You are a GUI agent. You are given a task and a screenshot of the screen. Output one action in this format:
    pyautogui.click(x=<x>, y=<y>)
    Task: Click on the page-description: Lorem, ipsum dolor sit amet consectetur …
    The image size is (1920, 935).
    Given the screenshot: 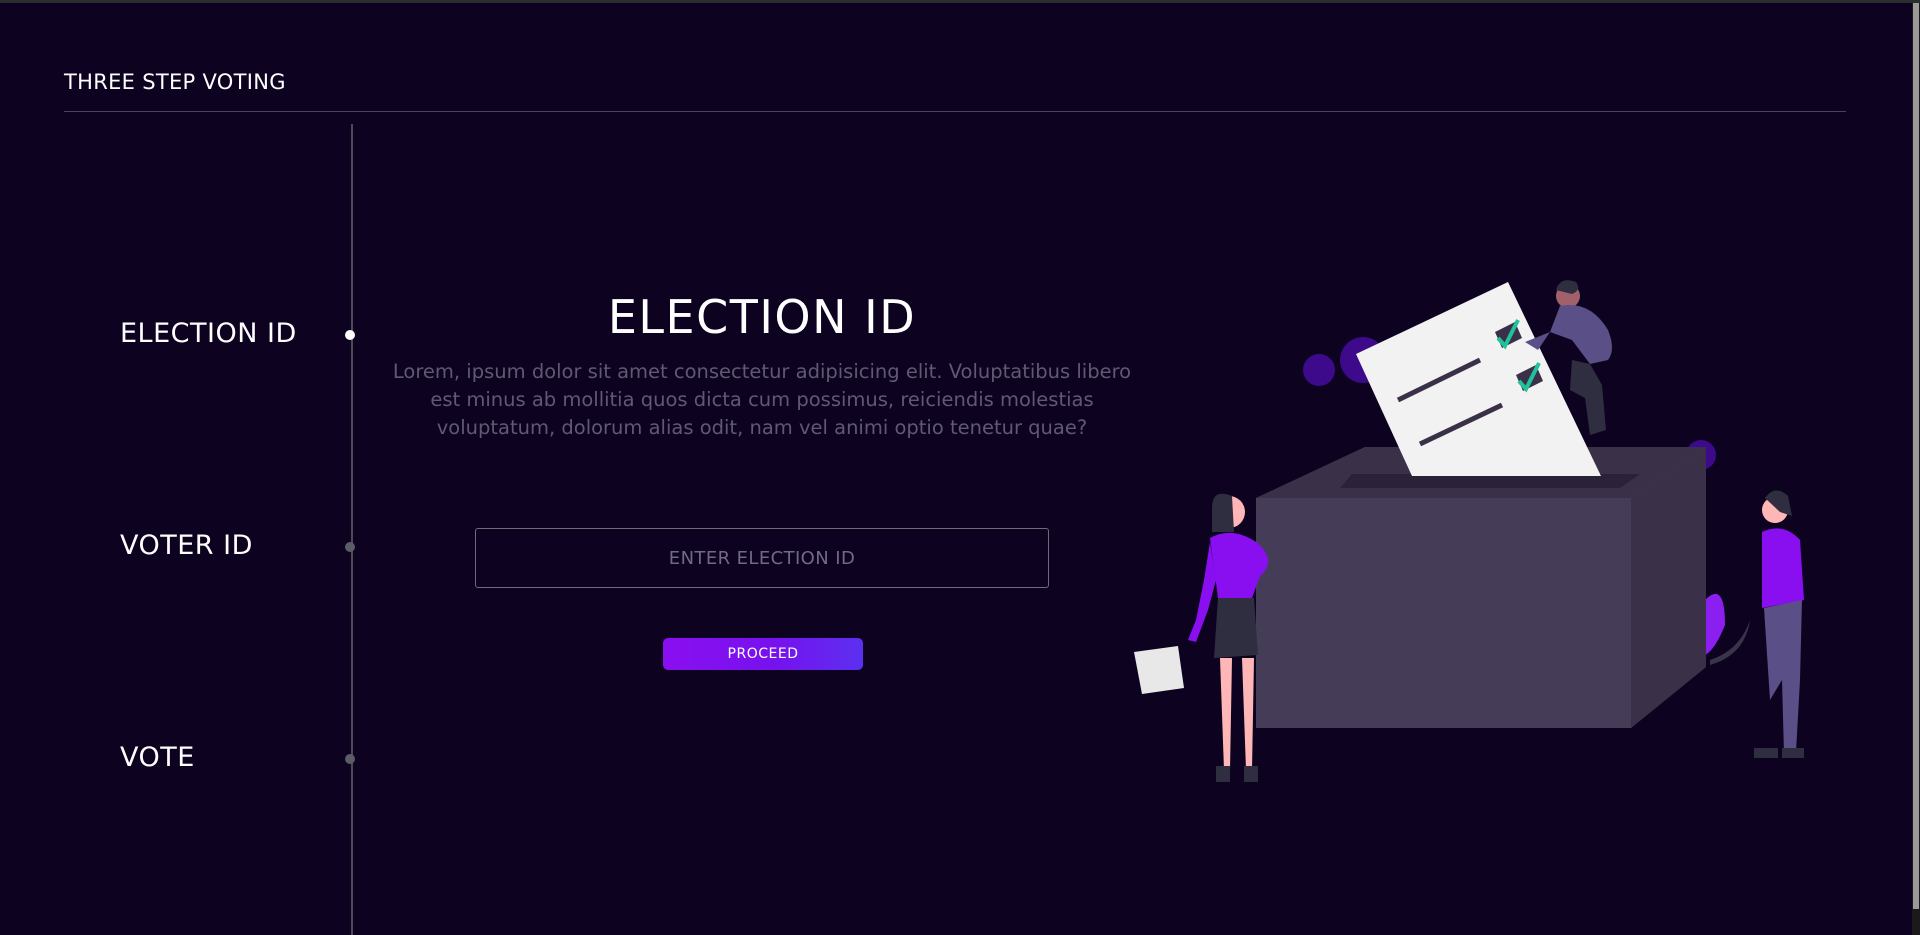 What is the action you would take?
    pyautogui.click(x=762, y=399)
    